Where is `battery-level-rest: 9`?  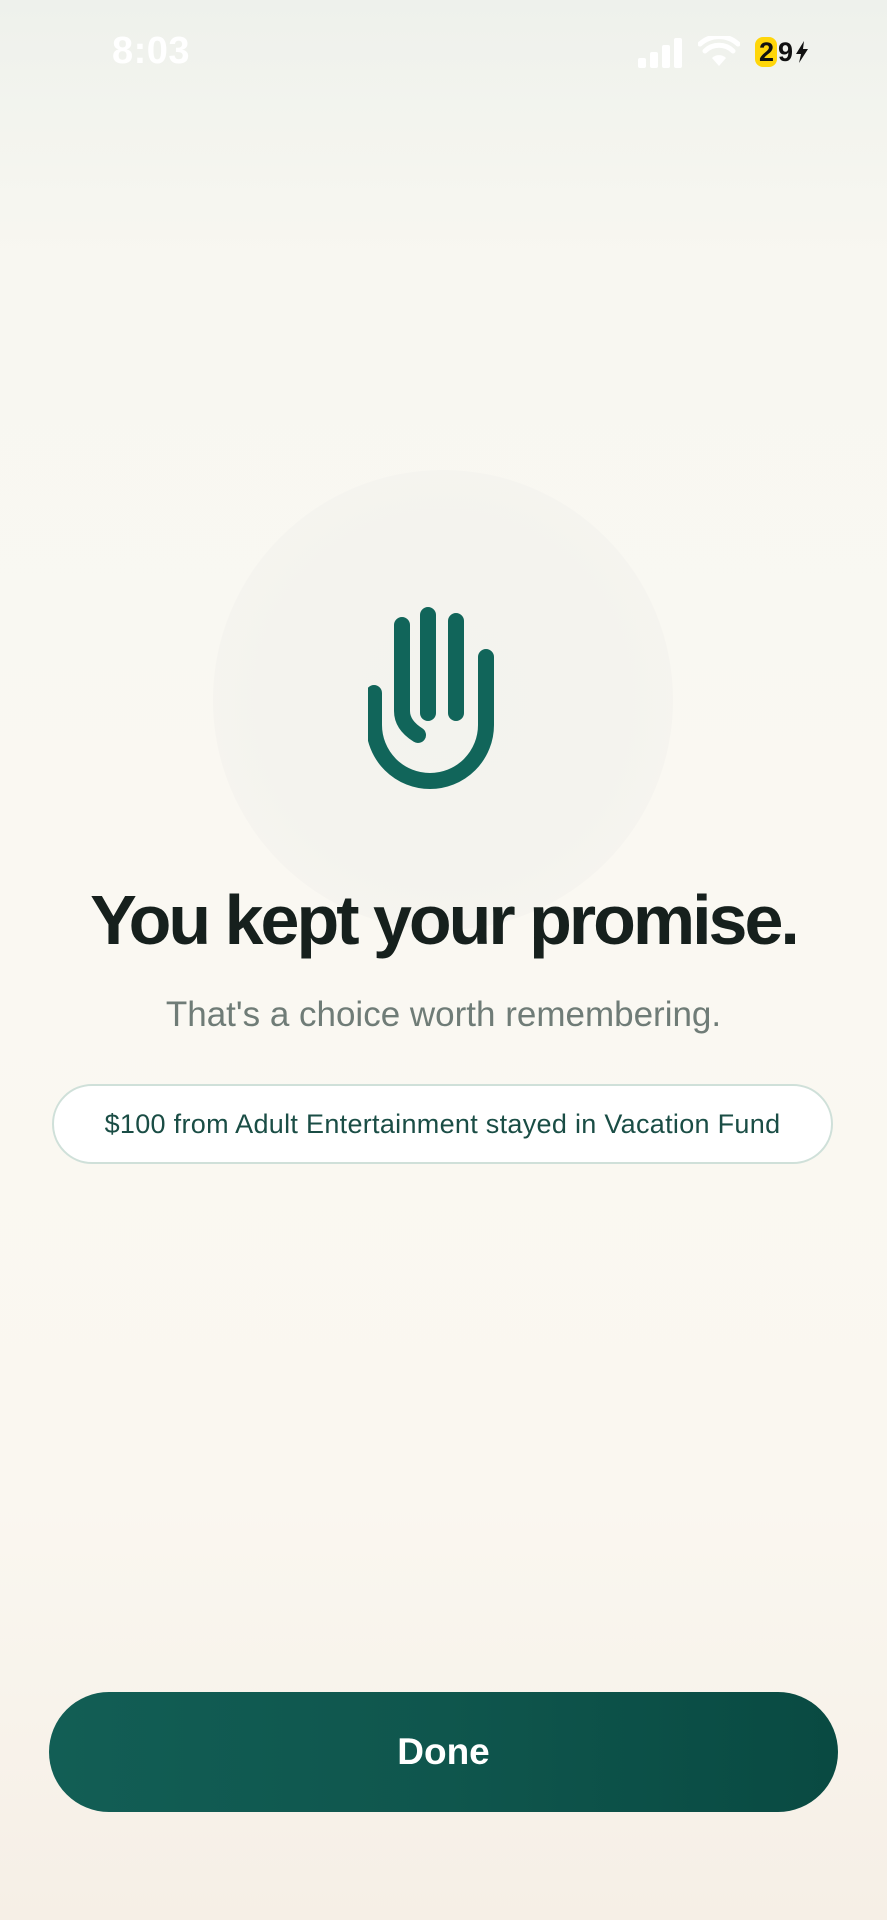 battery-level-rest: 9 is located at coordinates (786, 51).